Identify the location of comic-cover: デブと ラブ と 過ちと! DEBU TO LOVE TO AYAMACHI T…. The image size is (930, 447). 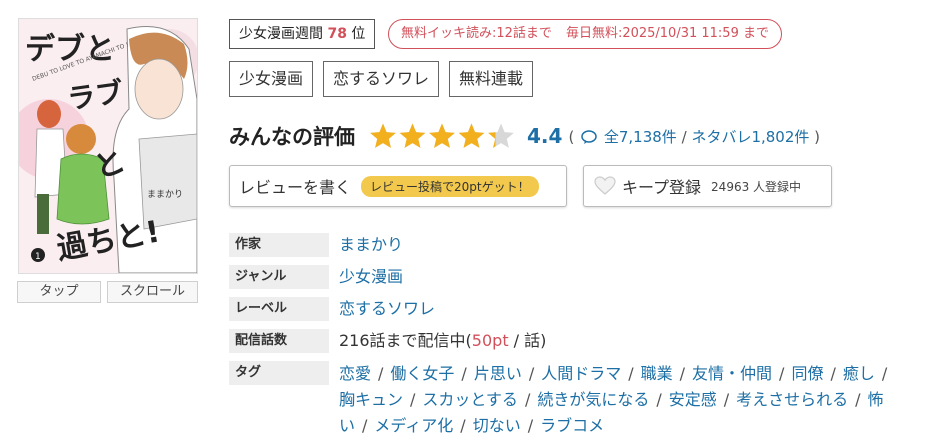
(108, 146).